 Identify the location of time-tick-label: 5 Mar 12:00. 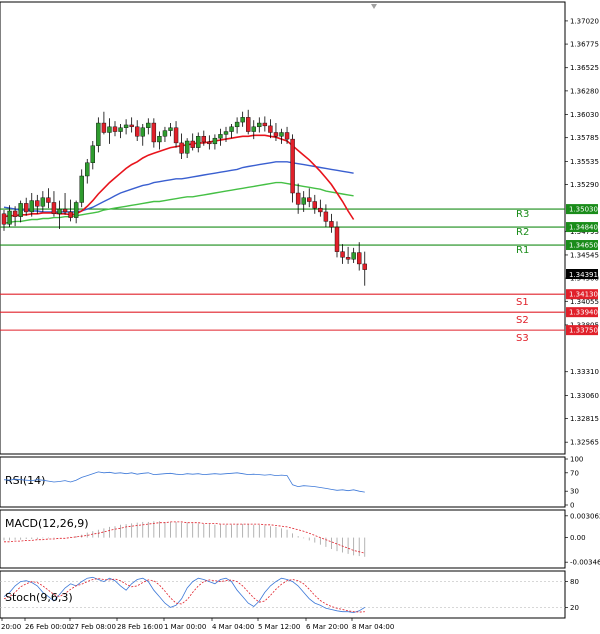
(279, 627).